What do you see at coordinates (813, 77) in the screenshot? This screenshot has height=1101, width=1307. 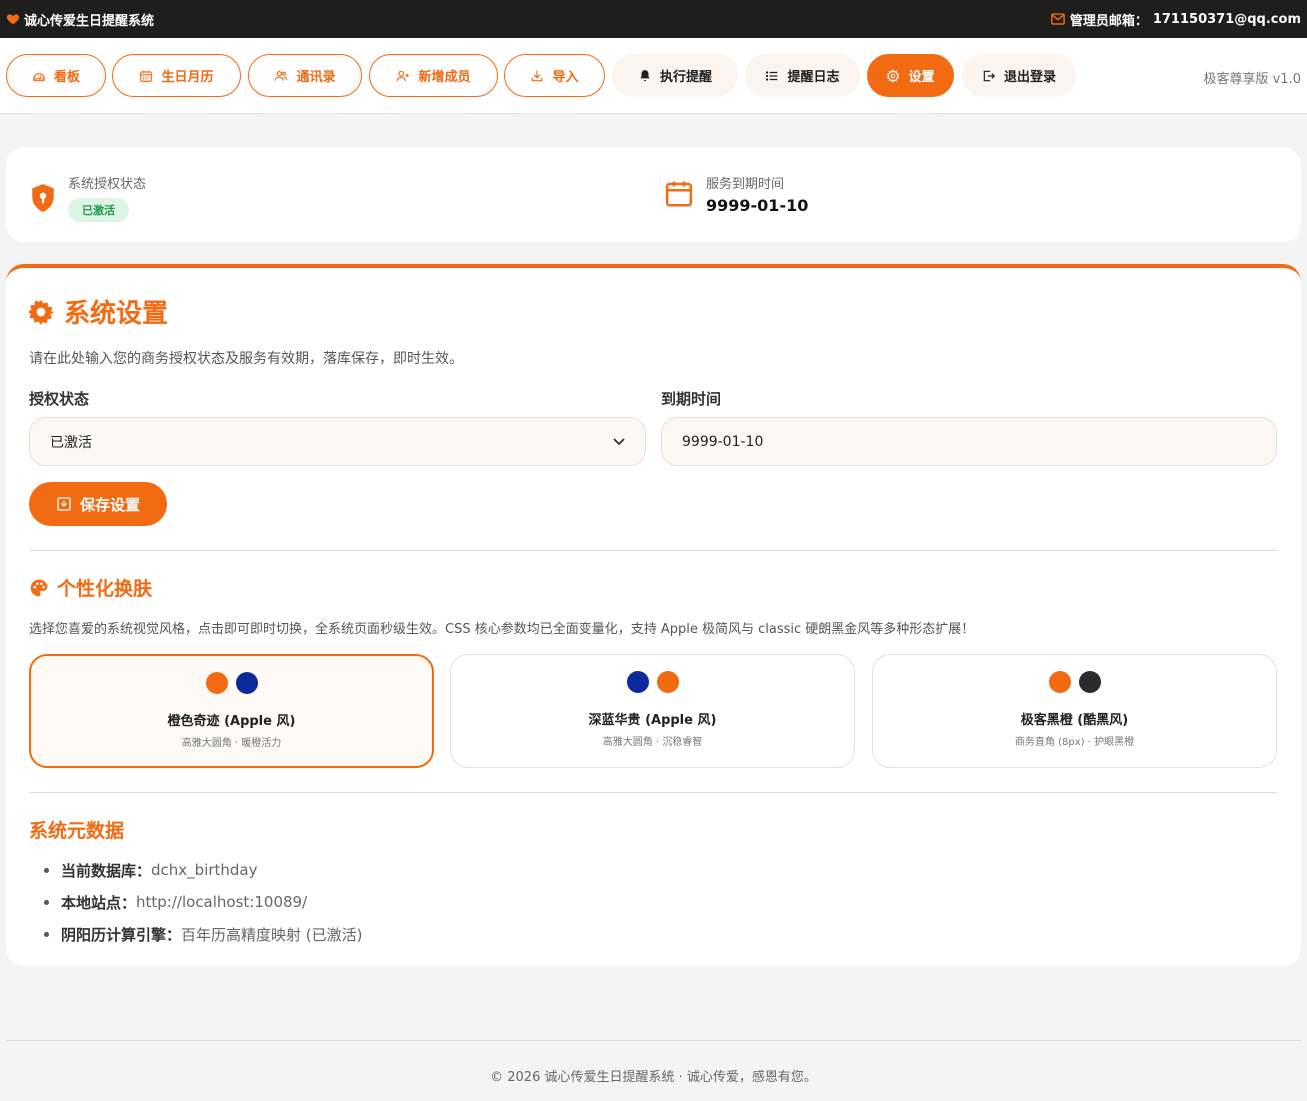 I see `nav-label: 提醒日志` at bounding box center [813, 77].